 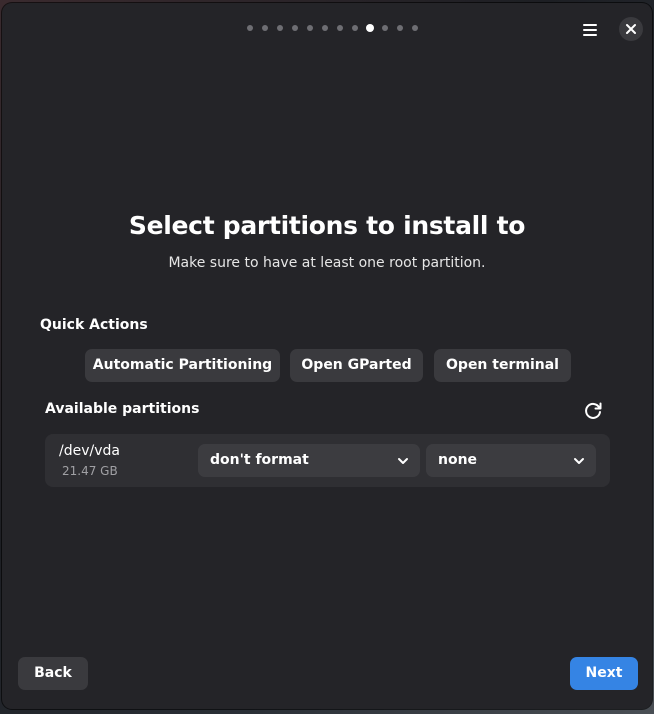 I want to click on hamburger-menu-icon, so click(x=590, y=30).